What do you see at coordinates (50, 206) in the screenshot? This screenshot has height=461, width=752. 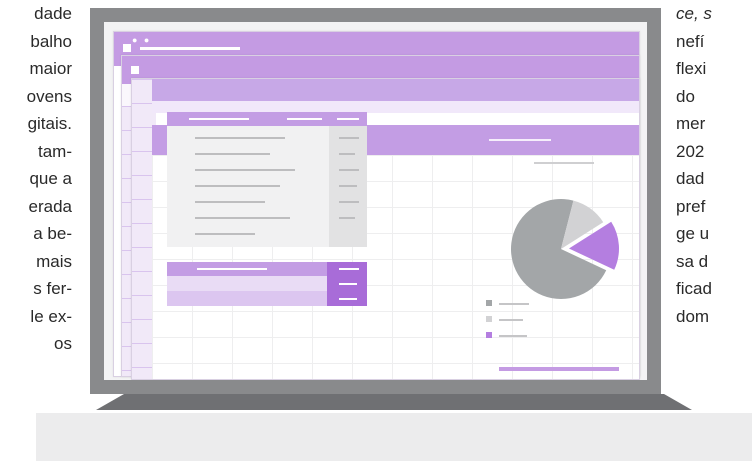 I see `left-text-line: erada` at bounding box center [50, 206].